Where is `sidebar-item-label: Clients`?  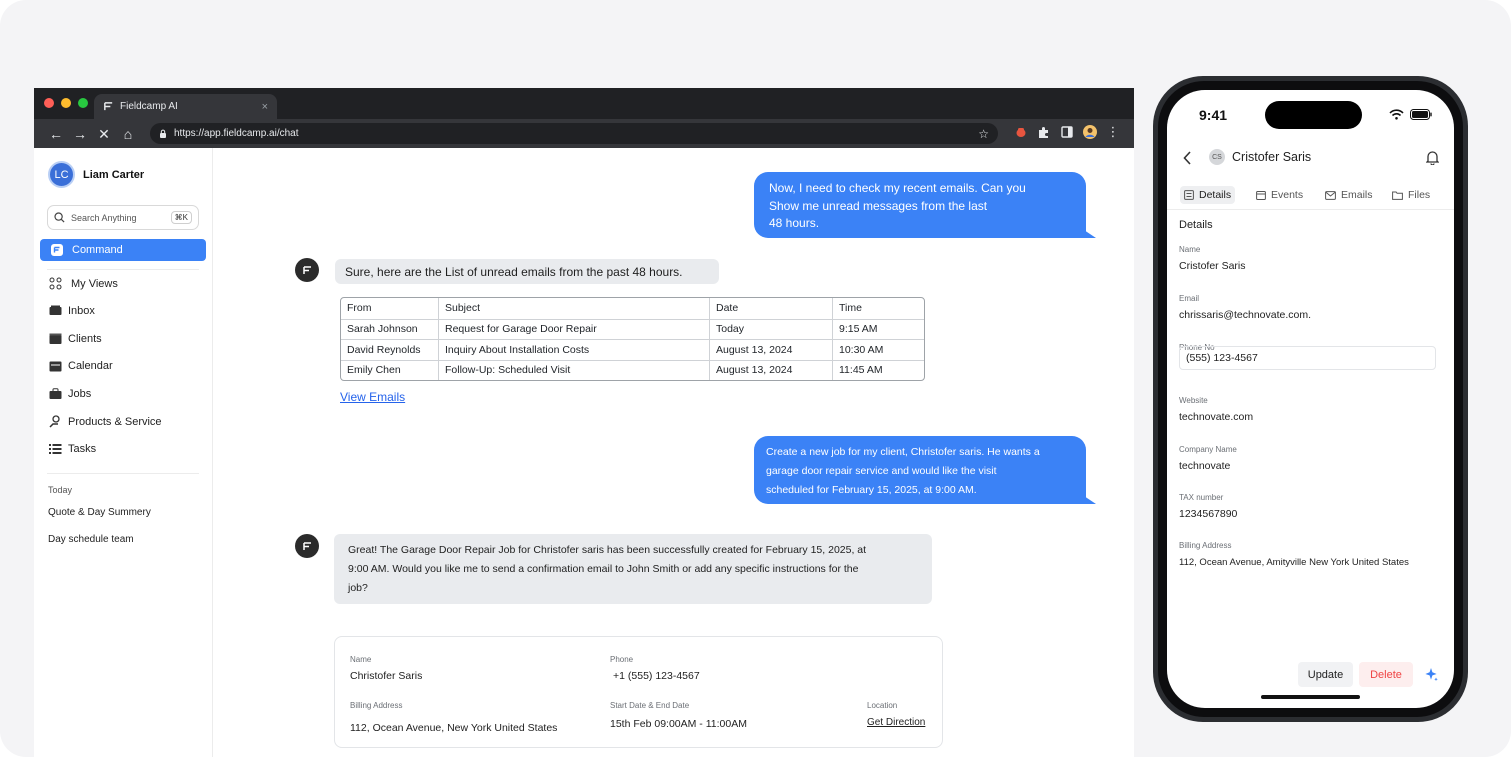 sidebar-item-label: Clients is located at coordinates (85, 339).